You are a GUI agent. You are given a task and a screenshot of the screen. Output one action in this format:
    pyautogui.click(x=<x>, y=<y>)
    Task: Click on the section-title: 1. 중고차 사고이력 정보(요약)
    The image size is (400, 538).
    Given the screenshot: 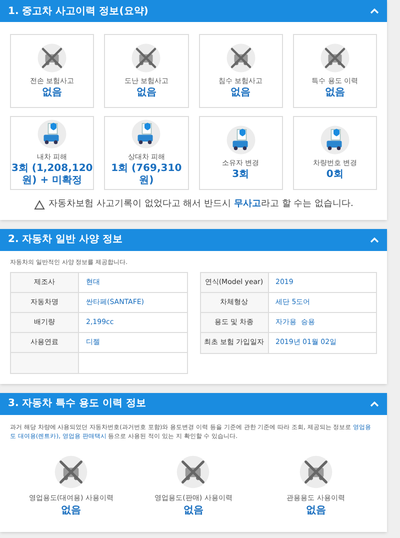 What is the action you would take?
    pyautogui.click(x=78, y=11)
    